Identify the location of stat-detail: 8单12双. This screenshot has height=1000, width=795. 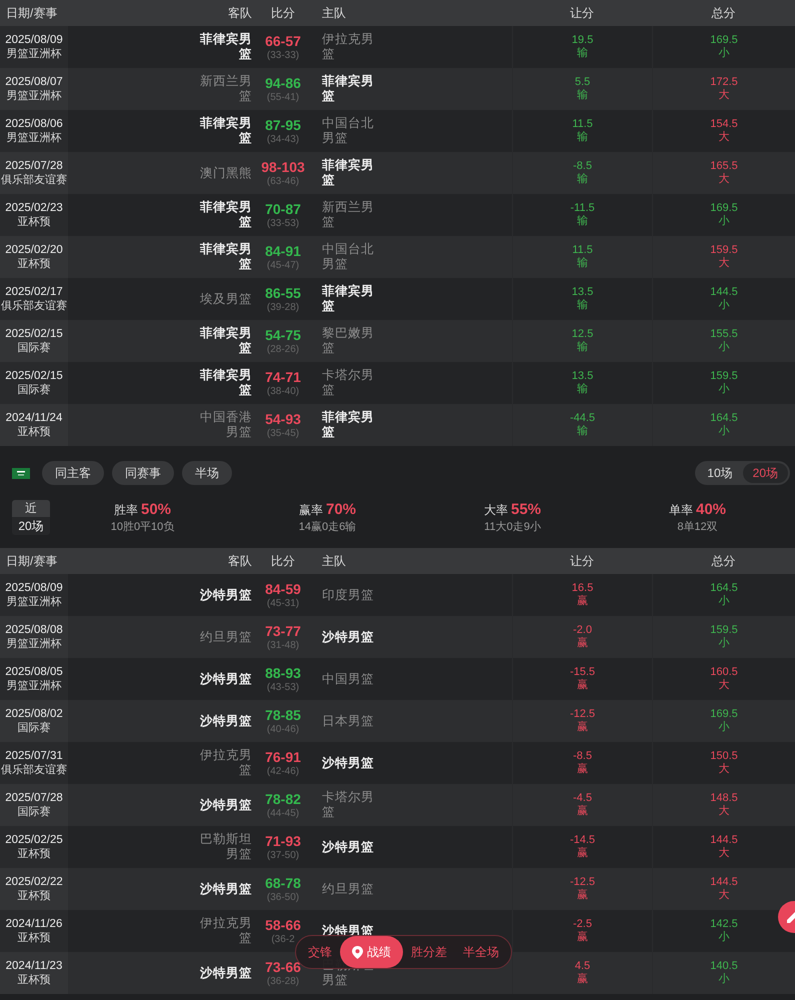
(697, 527).